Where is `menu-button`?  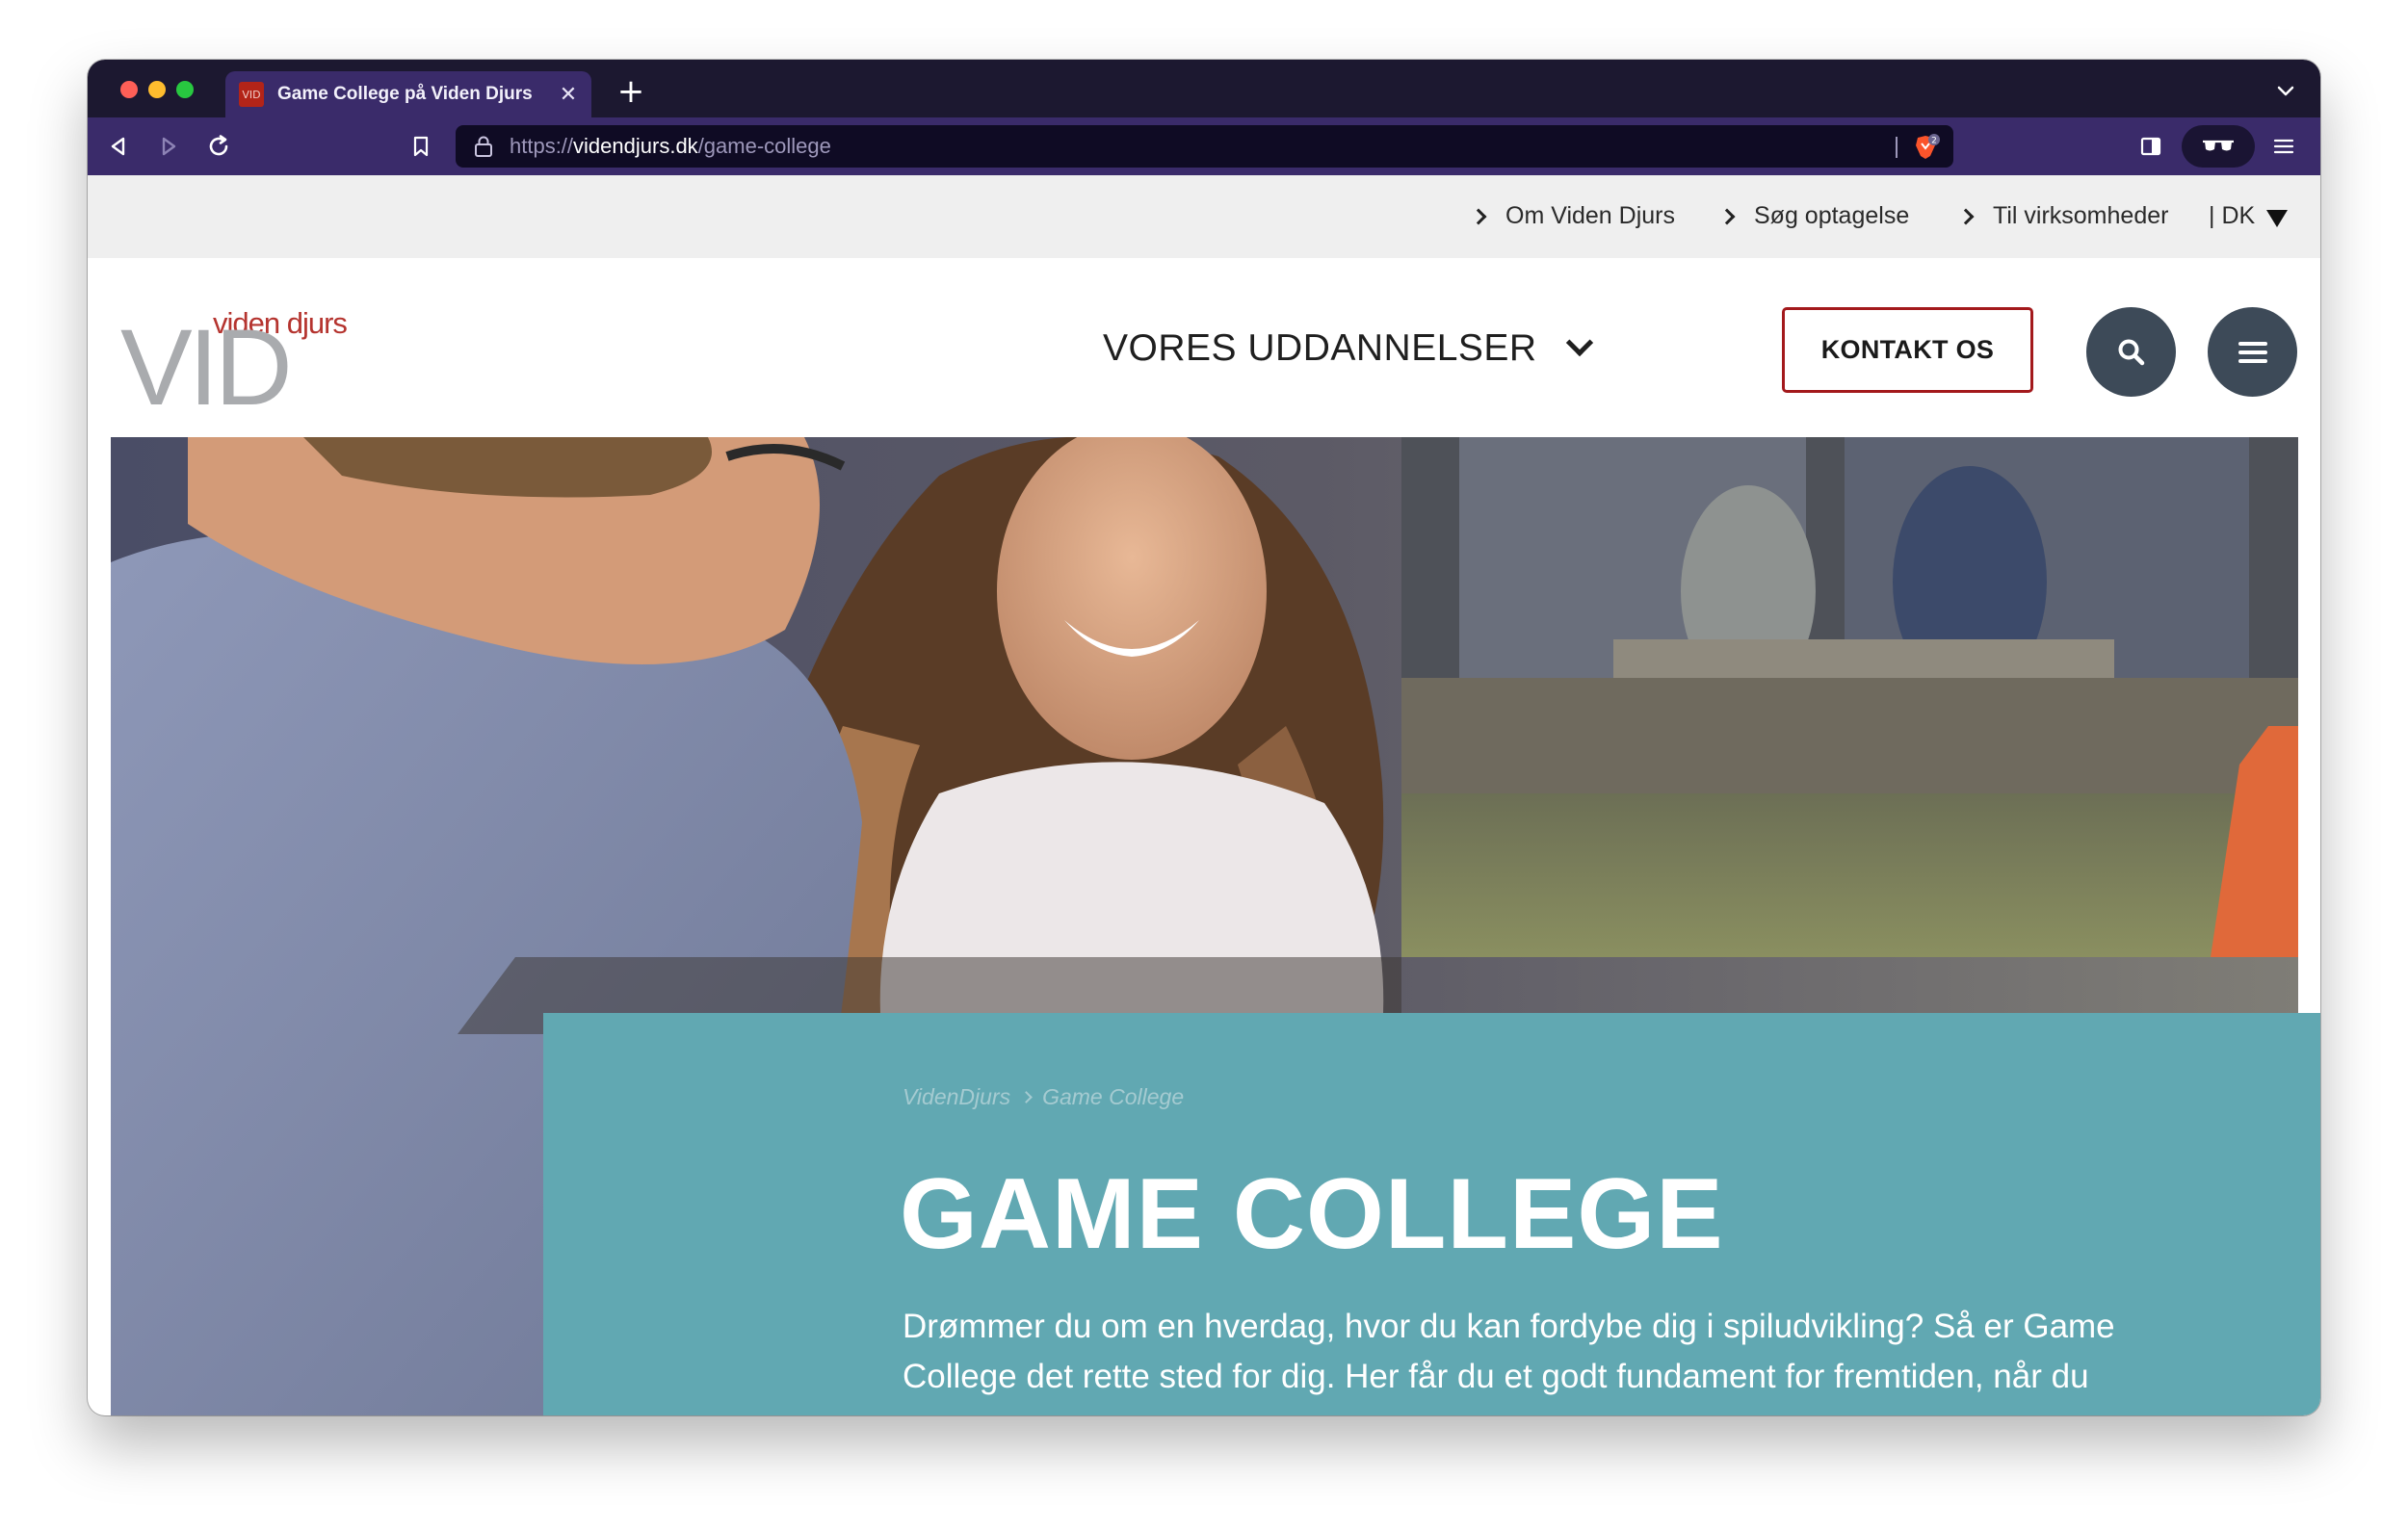 menu-button is located at coordinates (2252, 352).